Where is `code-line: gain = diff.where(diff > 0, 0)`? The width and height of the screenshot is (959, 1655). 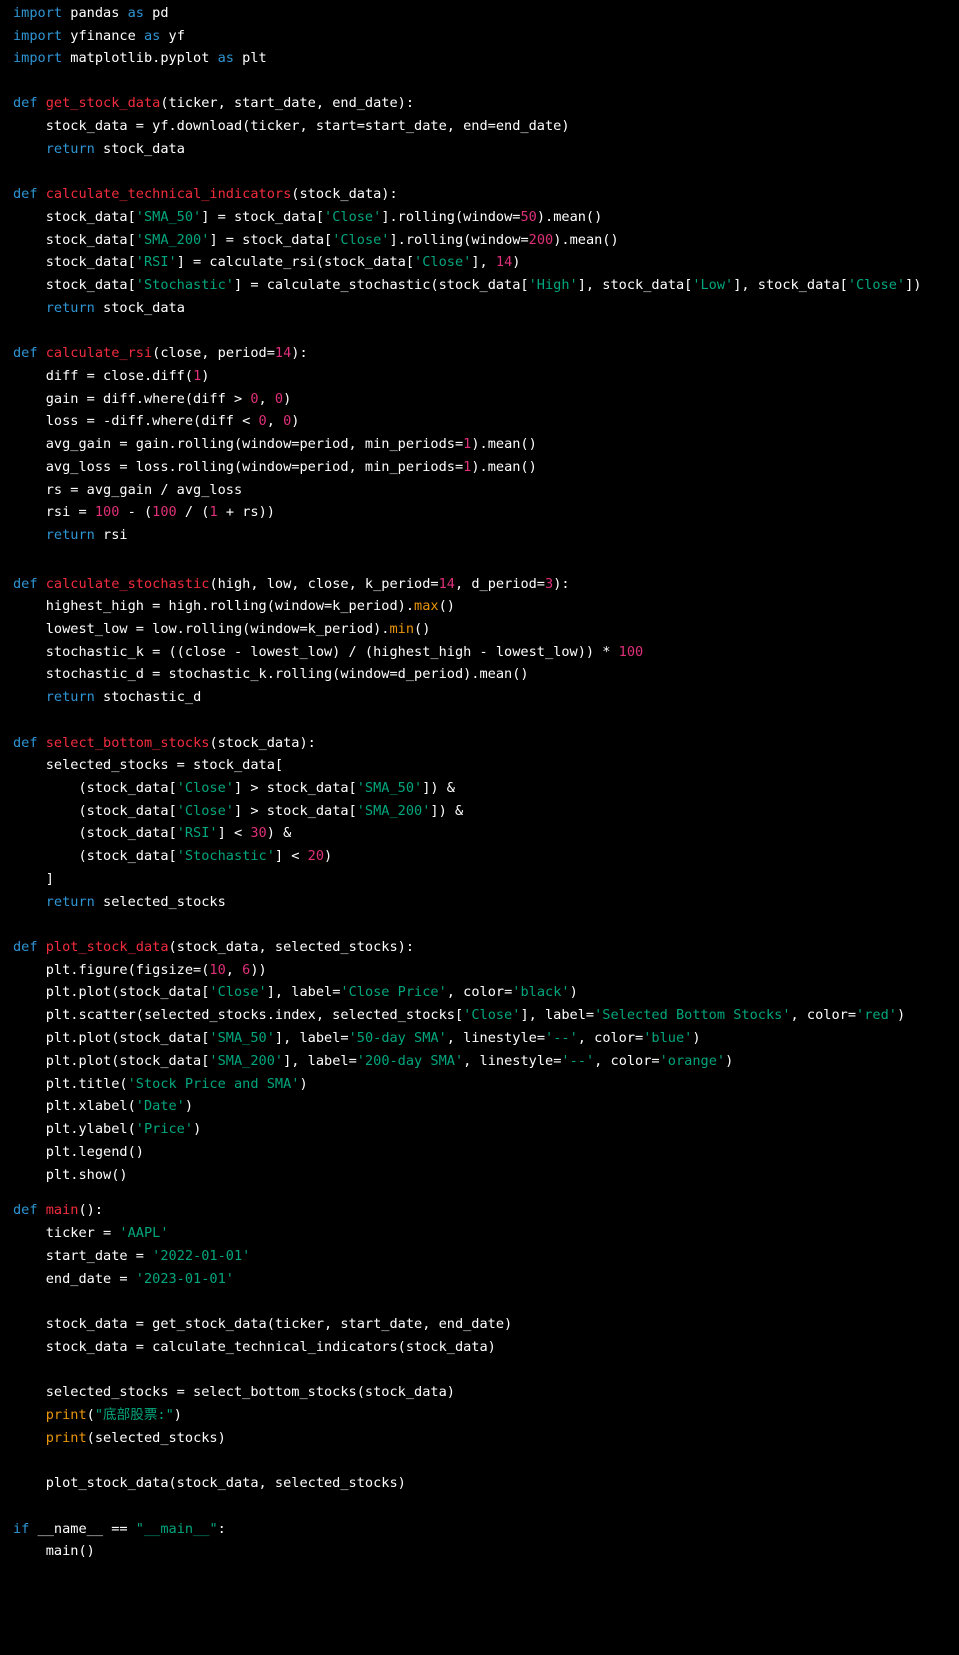
code-line: gain = diff.where(diff > 0, 0) is located at coordinates (152, 399).